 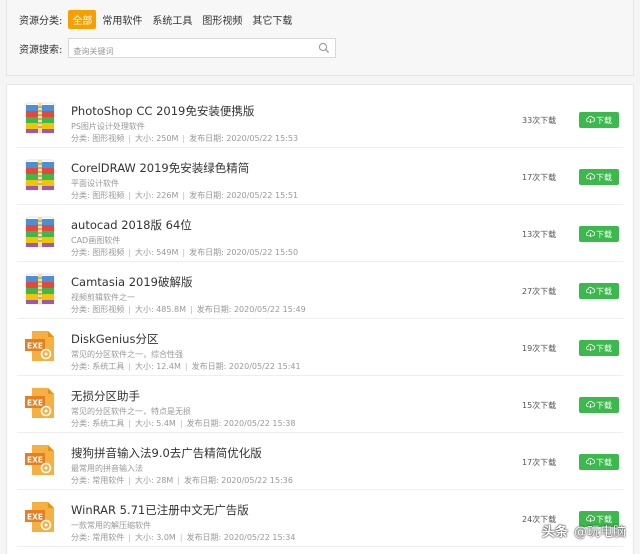 I want to click on category-filter-row: 资源分类: 全部 常用软件 系统工具 图形视频 其它下载, so click(x=158, y=19).